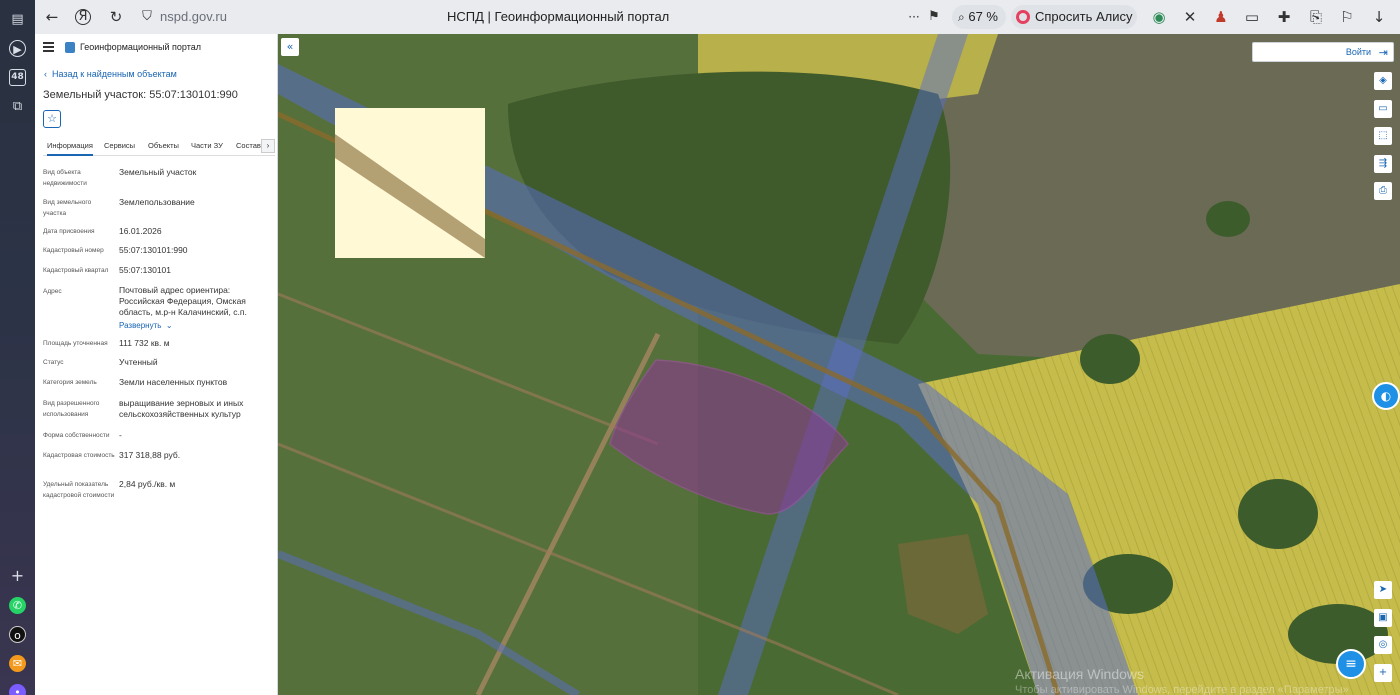 The width and height of the screenshot is (1400, 695). I want to click on expand-address-link: Развернуть ⌄, so click(146, 325).